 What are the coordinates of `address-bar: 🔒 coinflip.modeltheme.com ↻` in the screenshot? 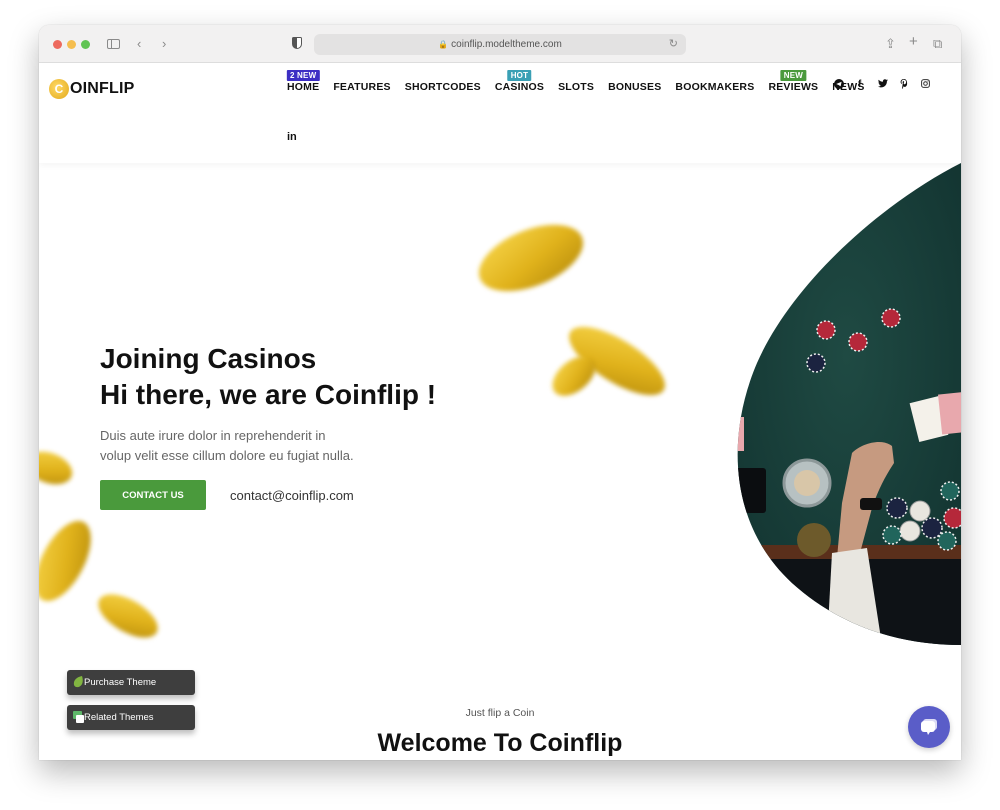 It's located at (500, 44).